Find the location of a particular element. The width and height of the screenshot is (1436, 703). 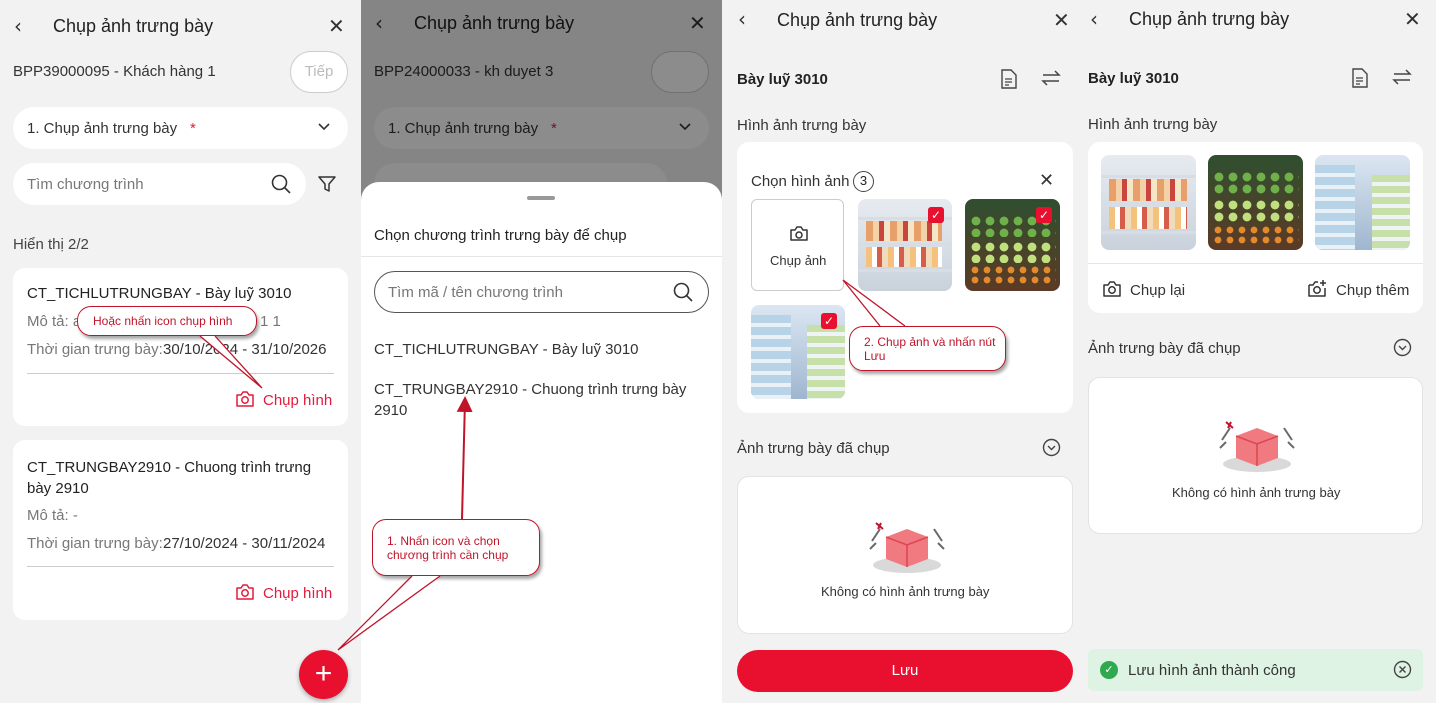

next-button: Tiếp is located at coordinates (319, 72).